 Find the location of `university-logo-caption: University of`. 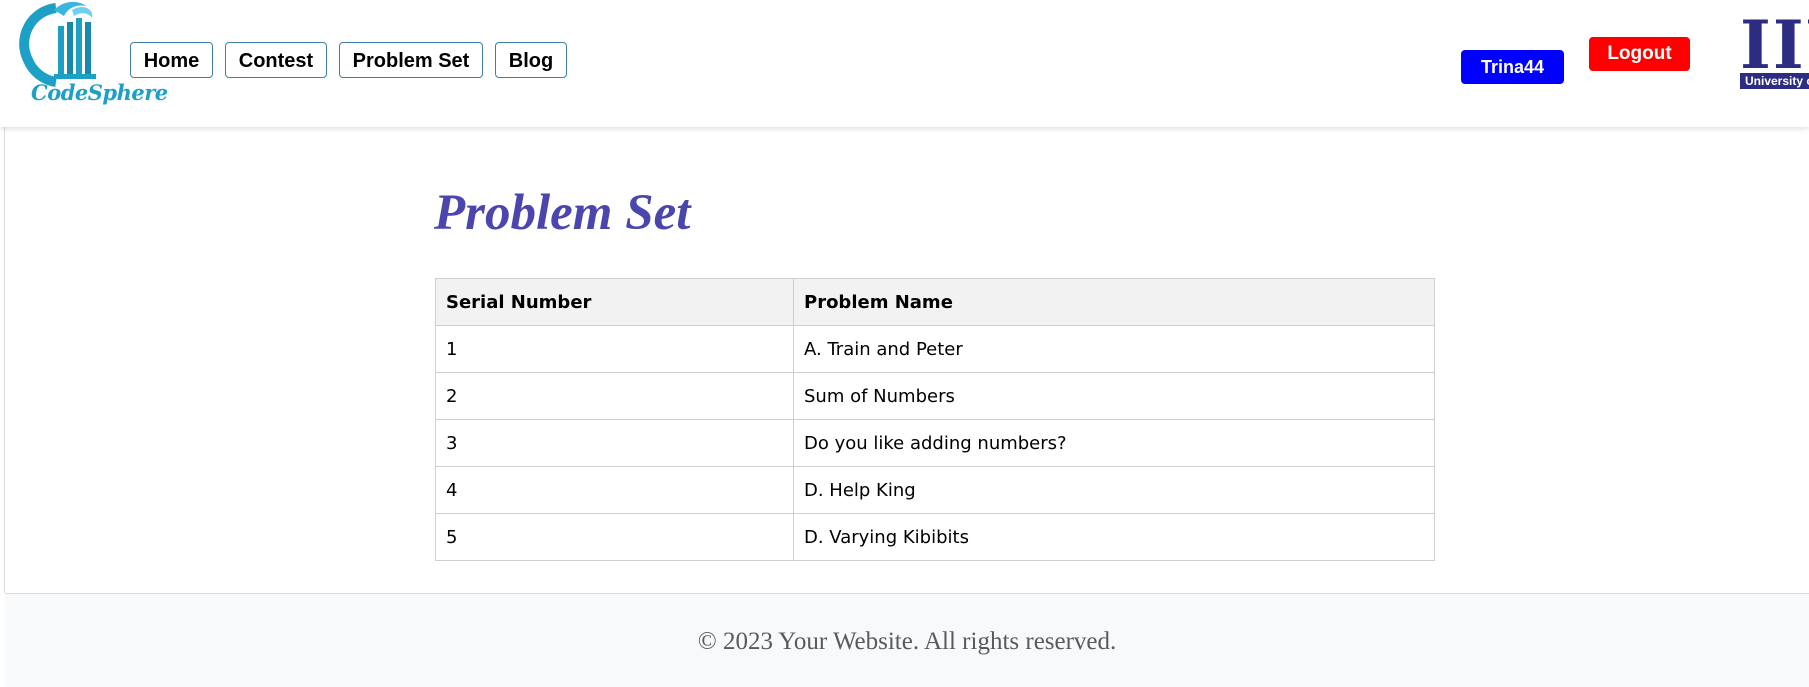

university-logo-caption: University of is located at coordinates (1774, 81).